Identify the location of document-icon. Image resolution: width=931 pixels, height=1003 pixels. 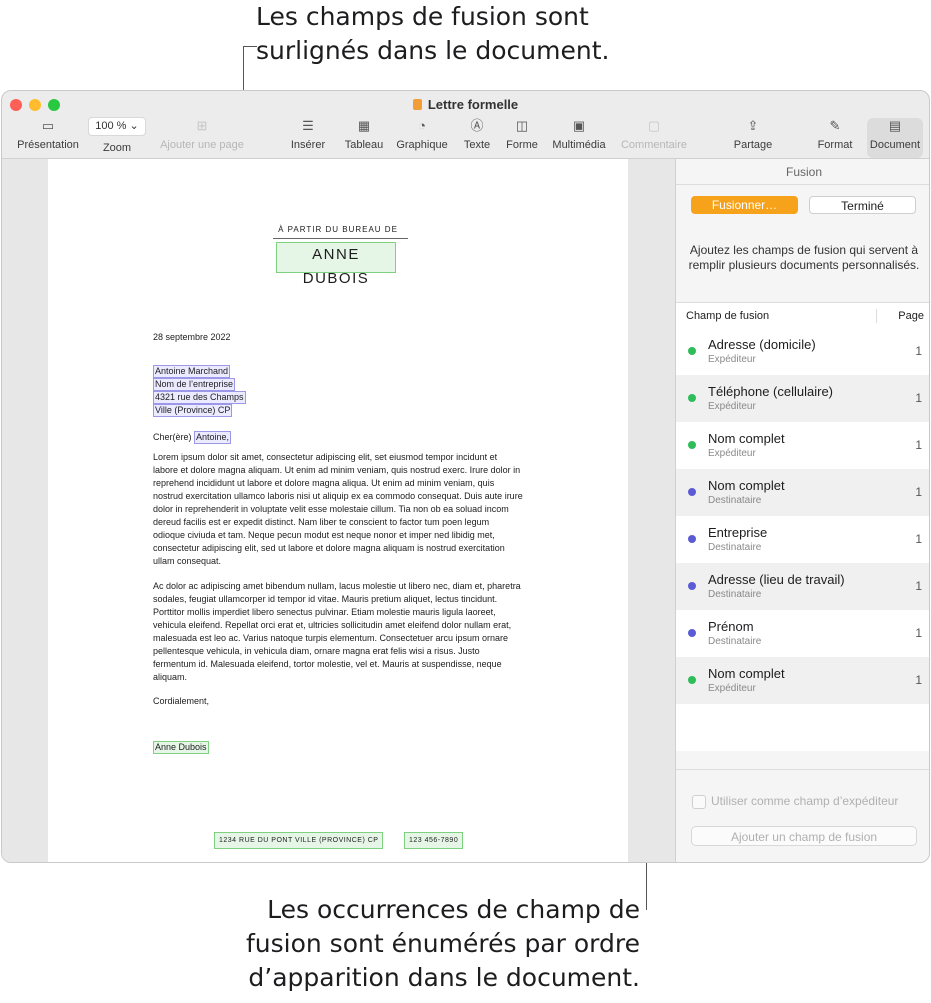
(417, 104).